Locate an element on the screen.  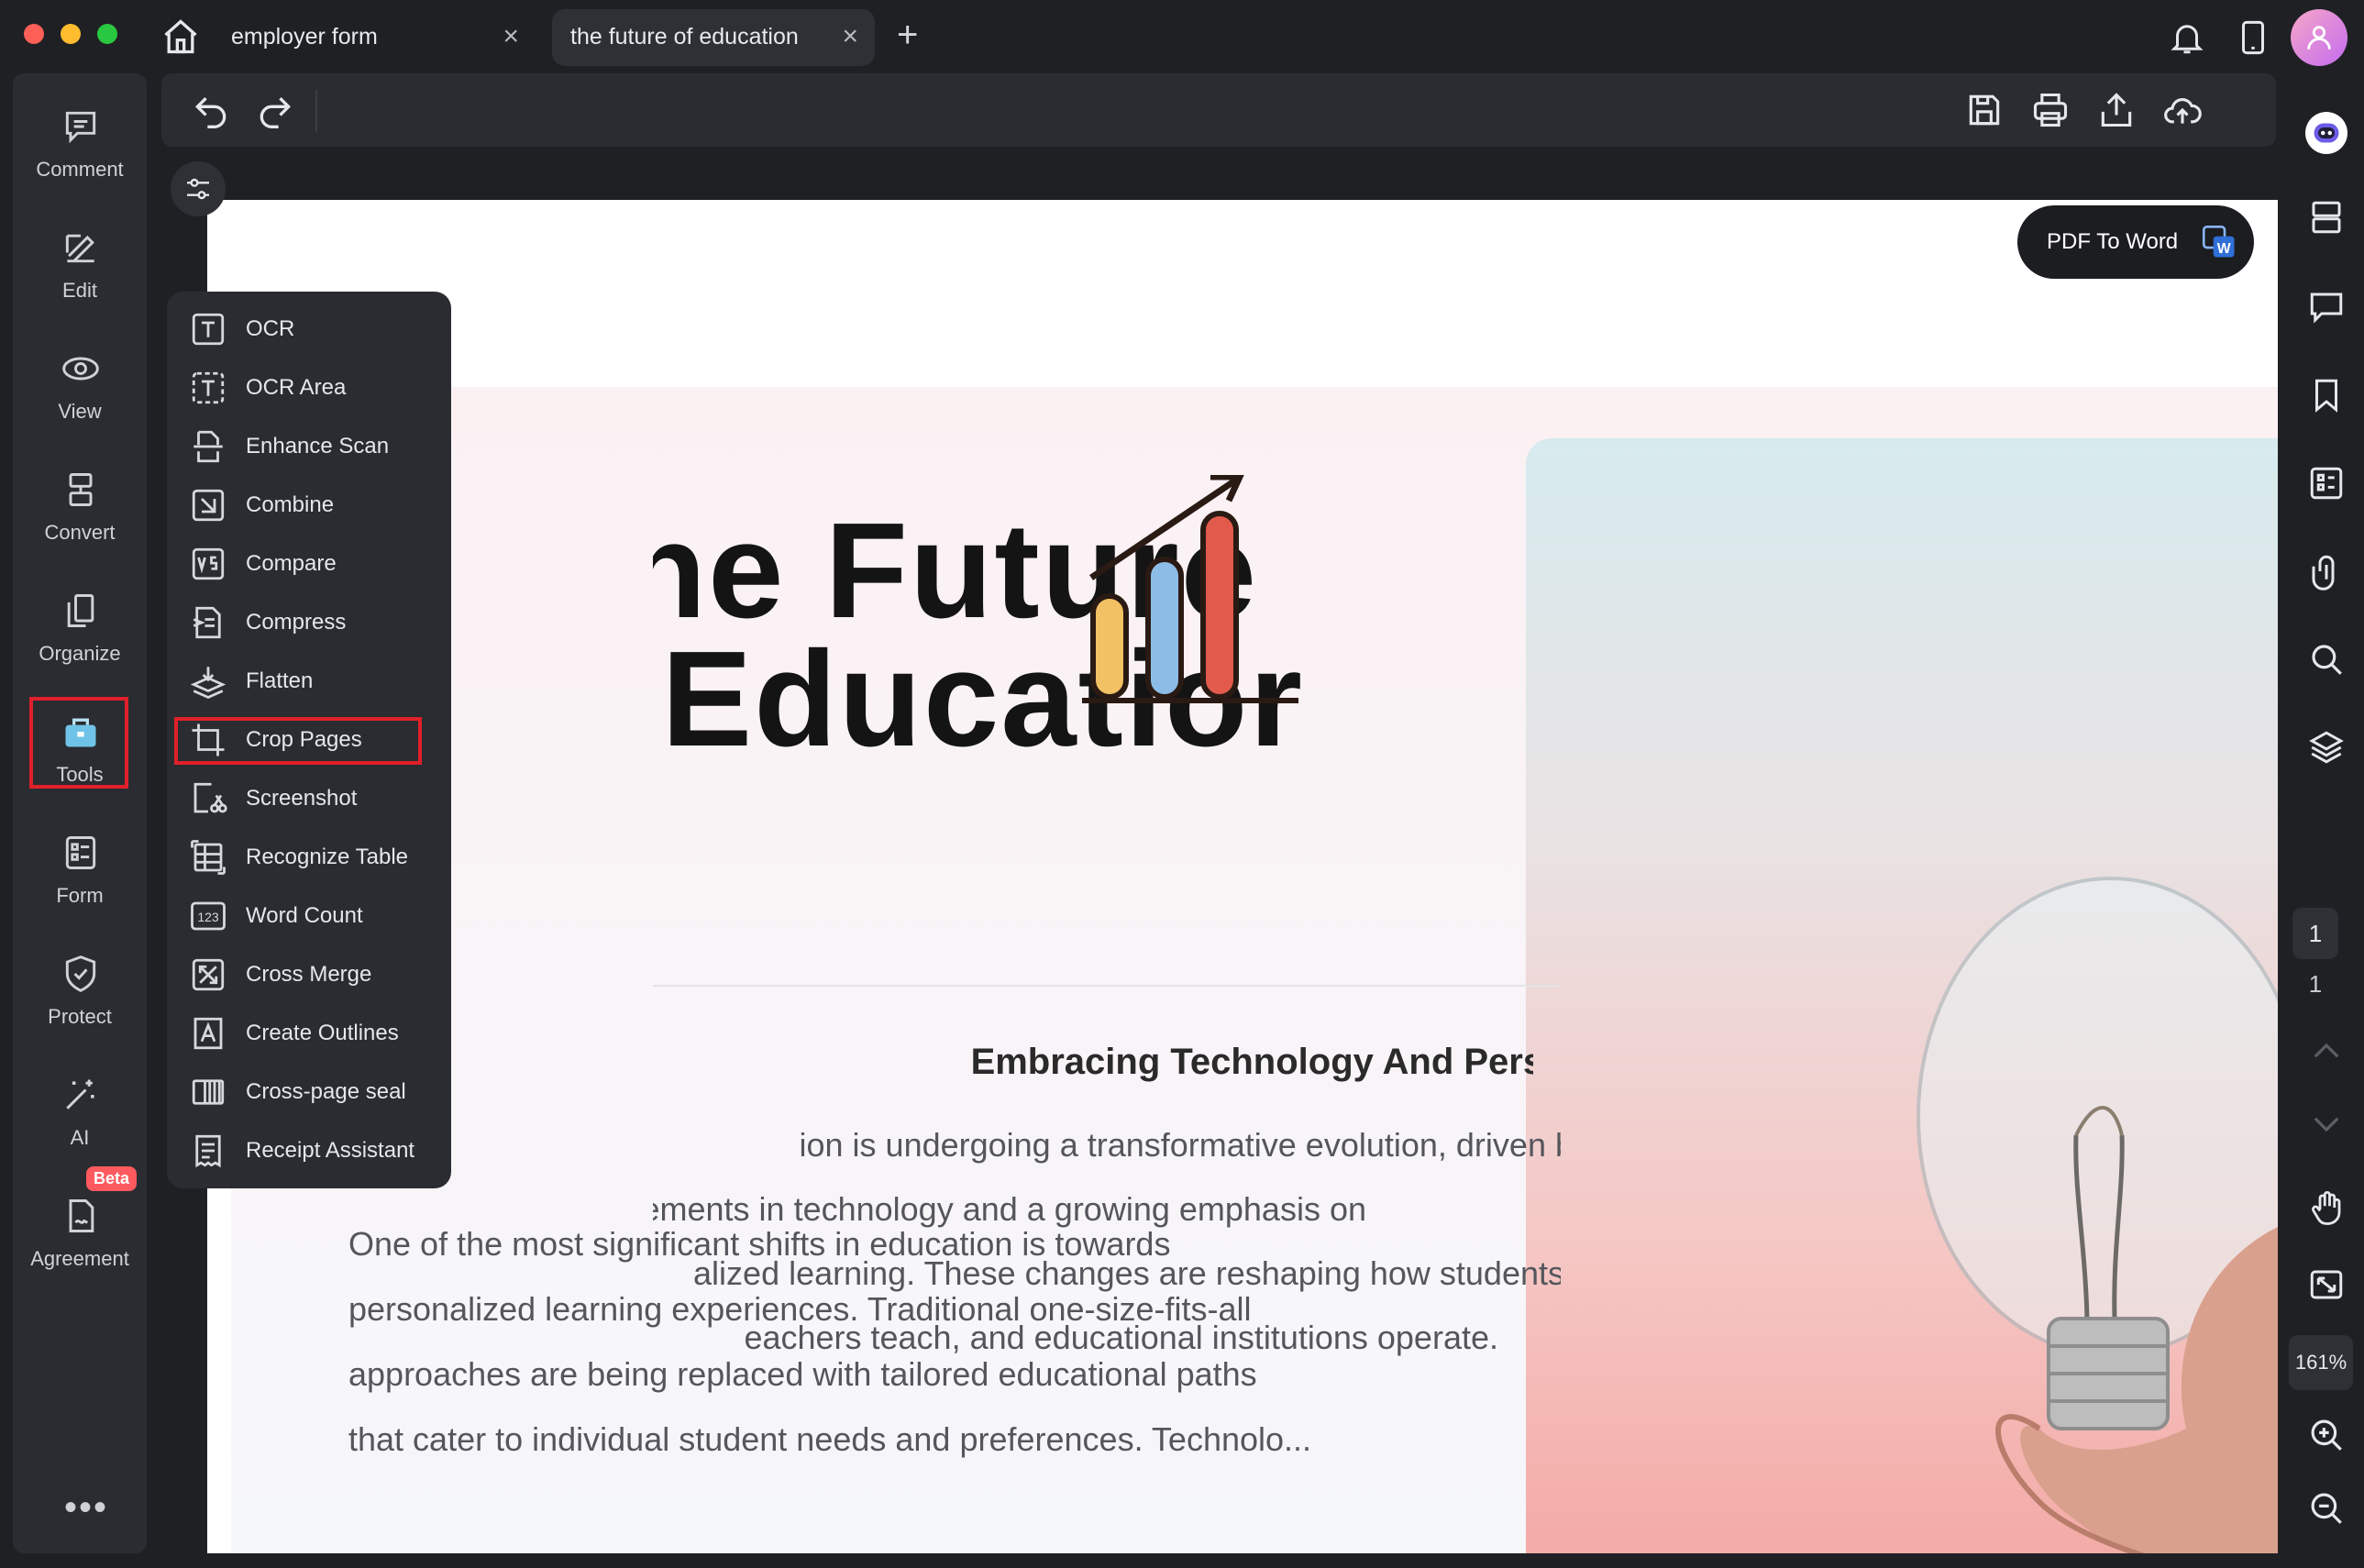
sidebar-item-form: Form is located at coordinates (80, 869).